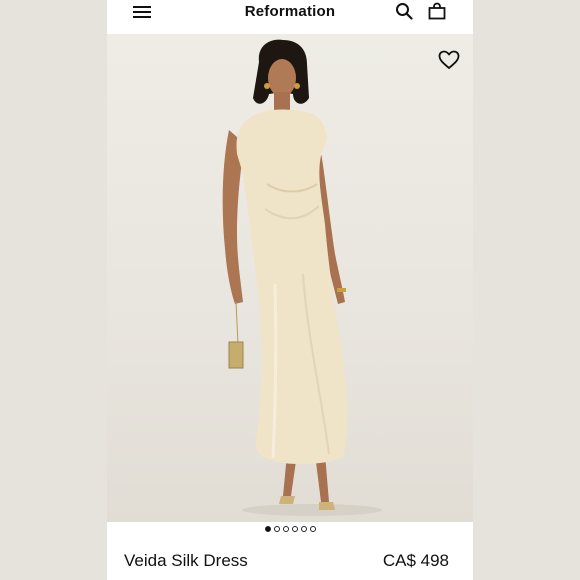 Image resolution: width=580 pixels, height=580 pixels. What do you see at coordinates (290, 532) in the screenshot?
I see `image-carousel-indicator` at bounding box center [290, 532].